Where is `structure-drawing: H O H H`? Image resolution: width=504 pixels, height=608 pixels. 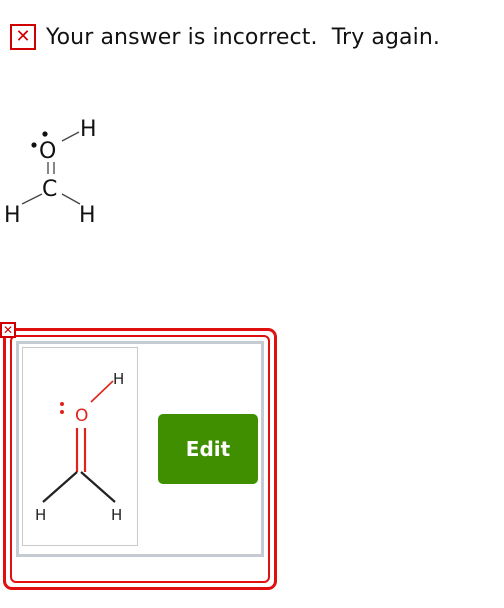
structure-drawing: H O H H is located at coordinates (80, 446).